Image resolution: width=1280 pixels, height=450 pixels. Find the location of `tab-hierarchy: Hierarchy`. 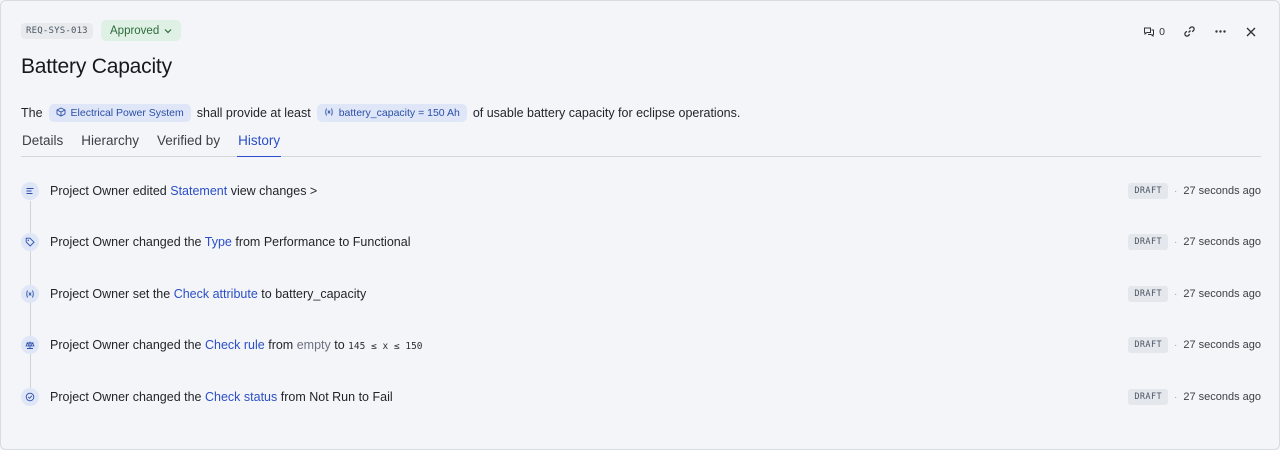

tab-hierarchy: Hierarchy is located at coordinates (110, 144).